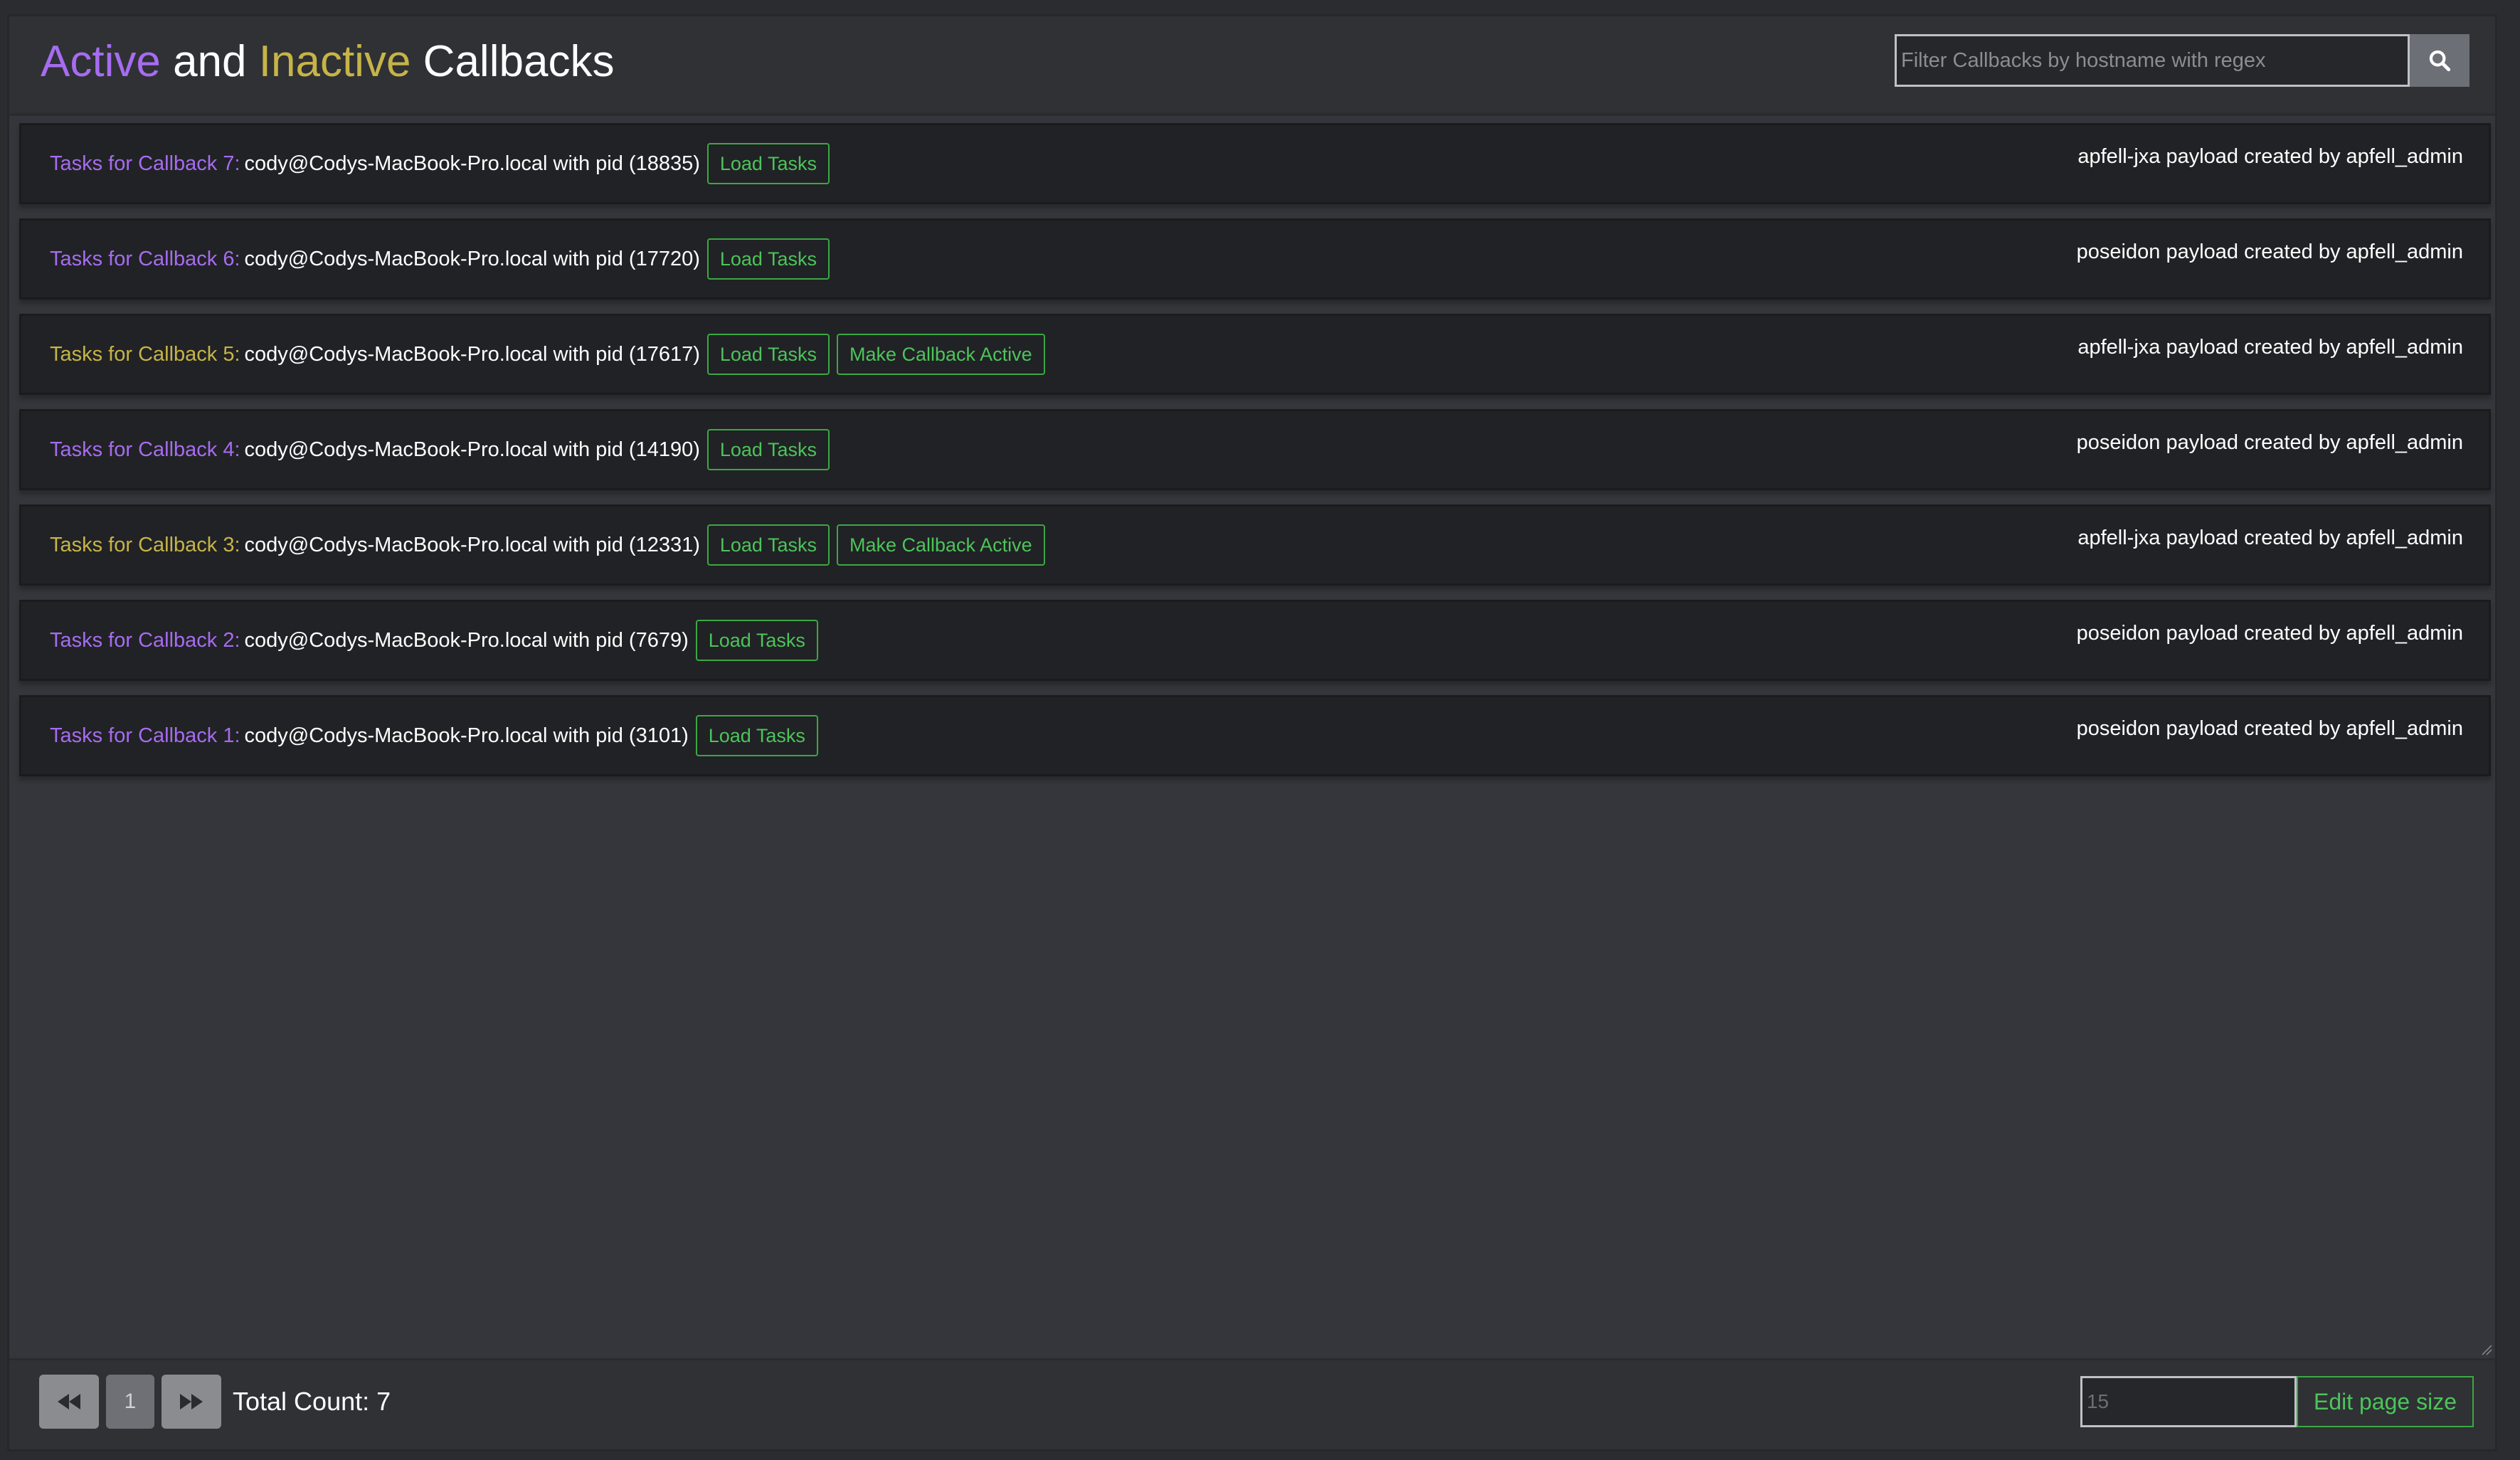  I want to click on hostname-filter-input, so click(2152, 61).